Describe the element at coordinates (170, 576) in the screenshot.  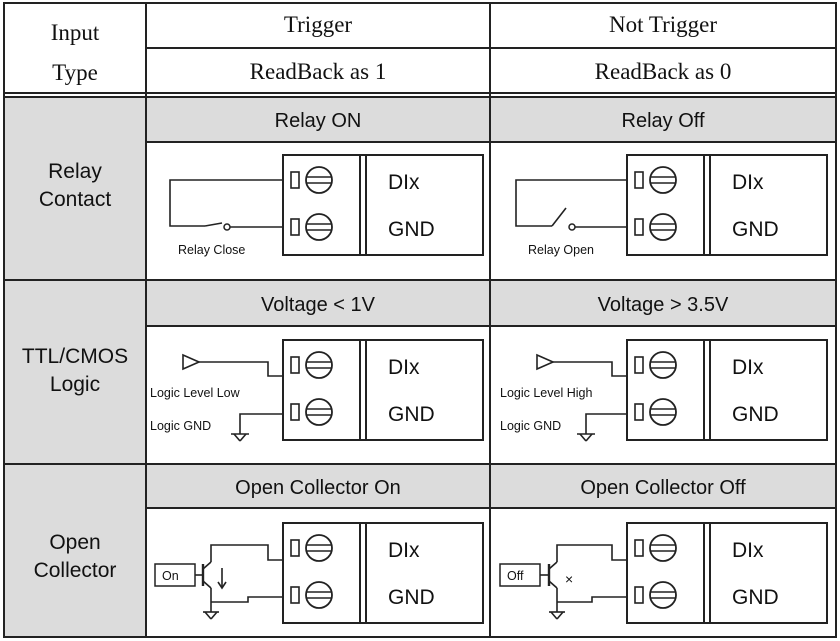
I see `caption-oc-on: On` at that location.